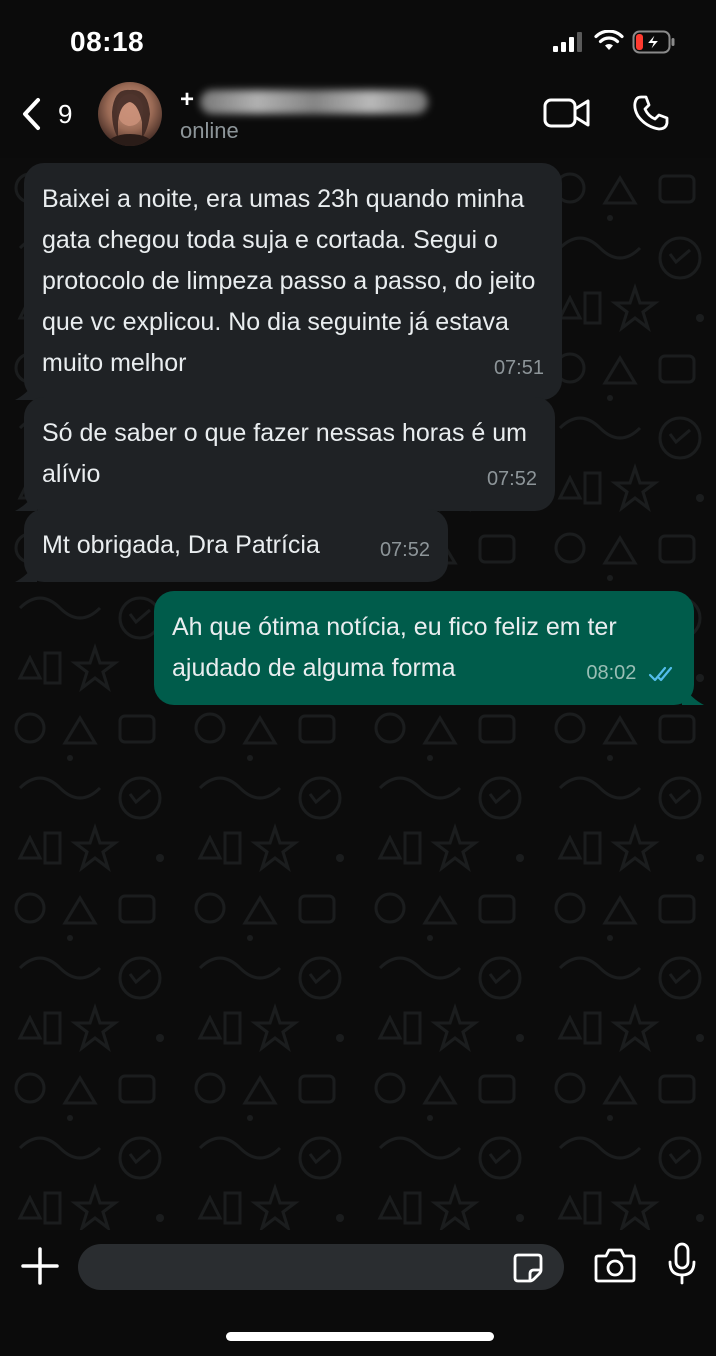  I want to click on message-bubble-incoming: Mt obrigada, Dra Patrícia 07:52, so click(231, 545).